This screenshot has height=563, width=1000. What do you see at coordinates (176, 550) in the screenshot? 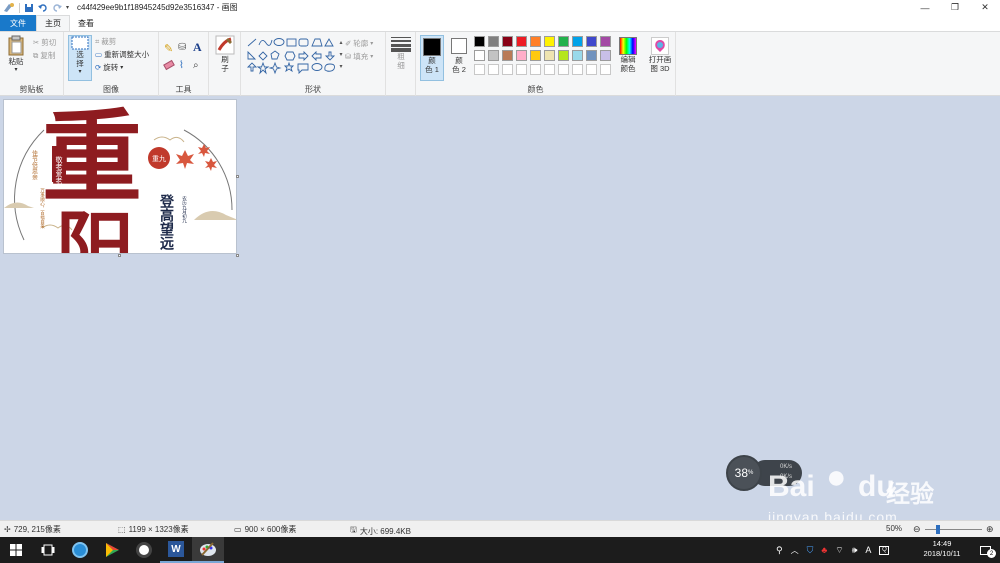
I see `taskbar-app-word: W` at bounding box center [176, 550].